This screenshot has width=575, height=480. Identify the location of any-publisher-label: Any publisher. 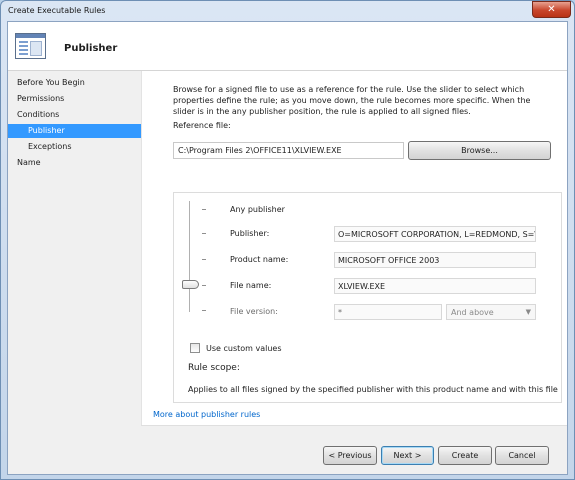
(257, 209).